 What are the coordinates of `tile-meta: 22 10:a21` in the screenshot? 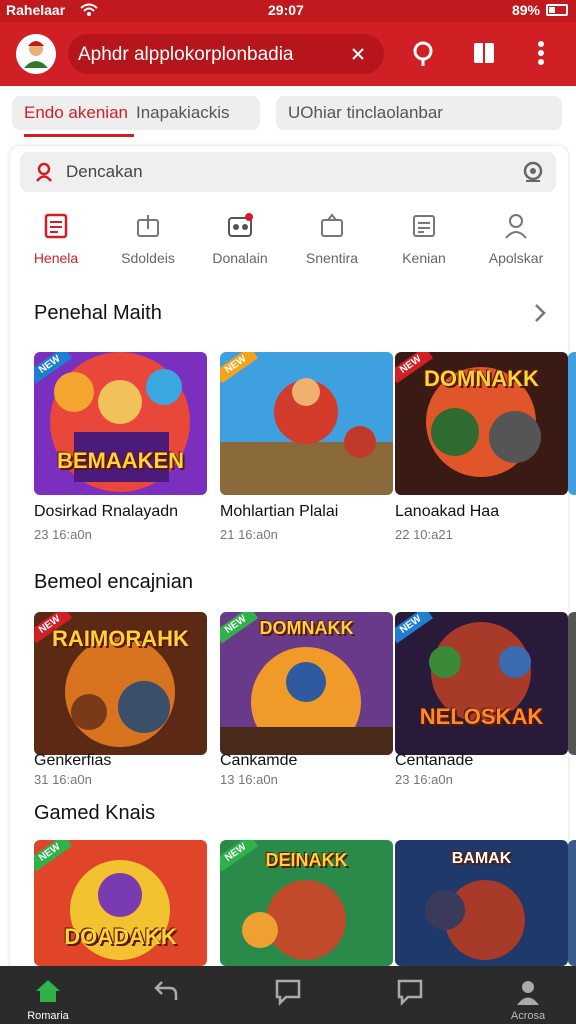 It's located at (424, 534).